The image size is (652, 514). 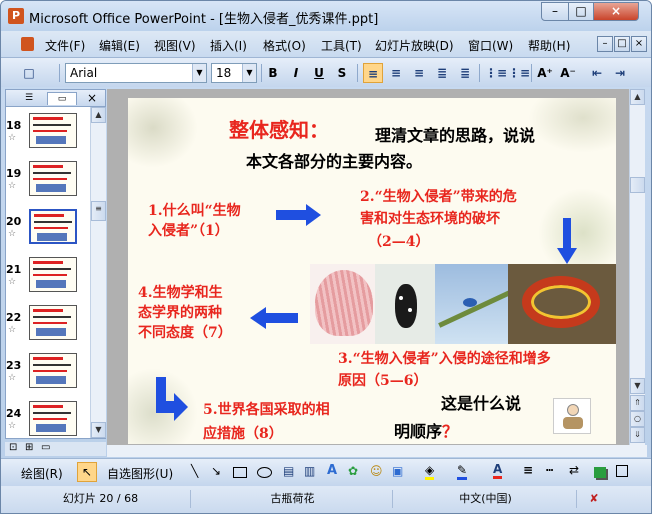 I want to click on menu-window: 窗口(W), so click(x=490, y=45).